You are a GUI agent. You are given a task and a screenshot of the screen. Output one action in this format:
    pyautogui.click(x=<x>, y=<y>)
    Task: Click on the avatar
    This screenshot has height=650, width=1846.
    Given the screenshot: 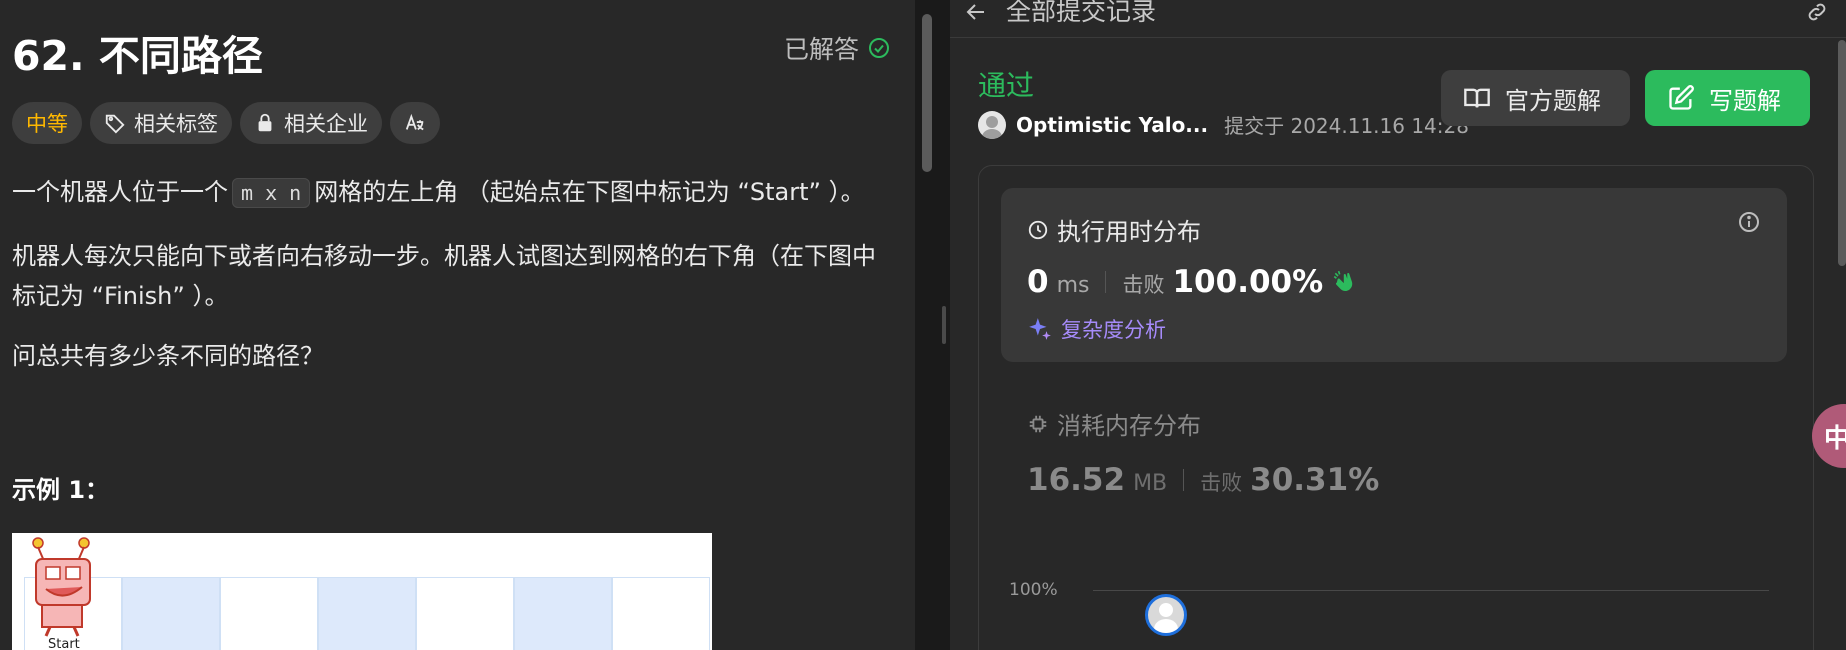 What is the action you would take?
    pyautogui.click(x=992, y=124)
    